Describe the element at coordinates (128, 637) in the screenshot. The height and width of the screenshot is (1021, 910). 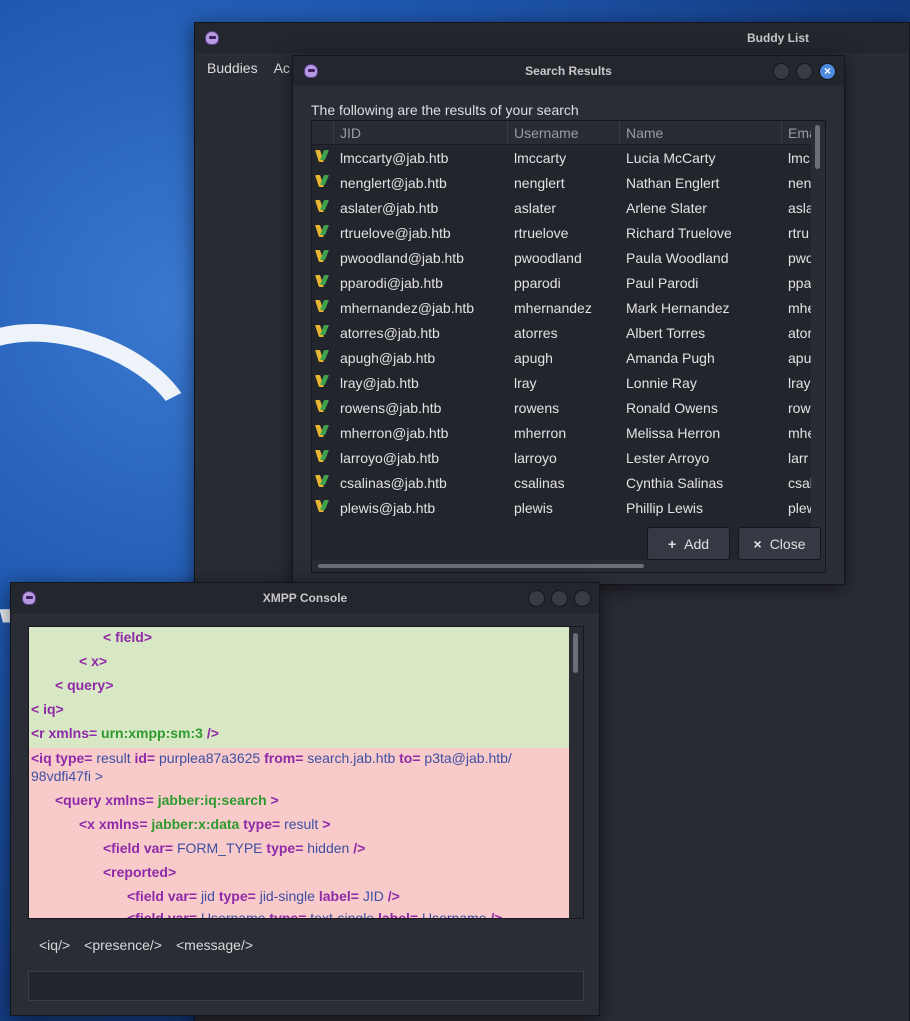
I see `log-line: < field>` at that location.